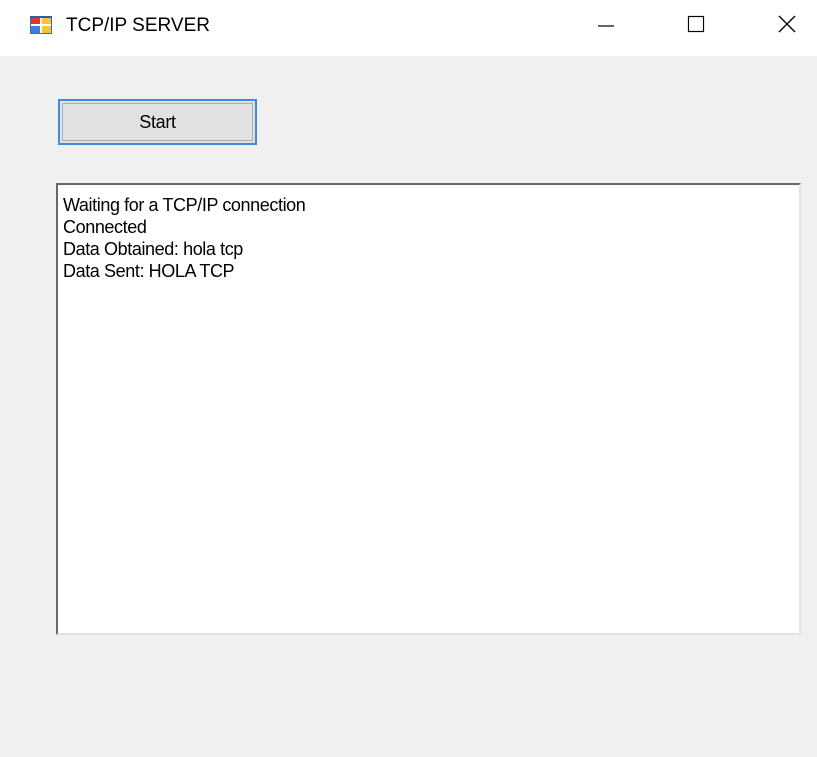 This screenshot has width=817, height=757. What do you see at coordinates (105, 227) in the screenshot?
I see `log-line: Connected` at bounding box center [105, 227].